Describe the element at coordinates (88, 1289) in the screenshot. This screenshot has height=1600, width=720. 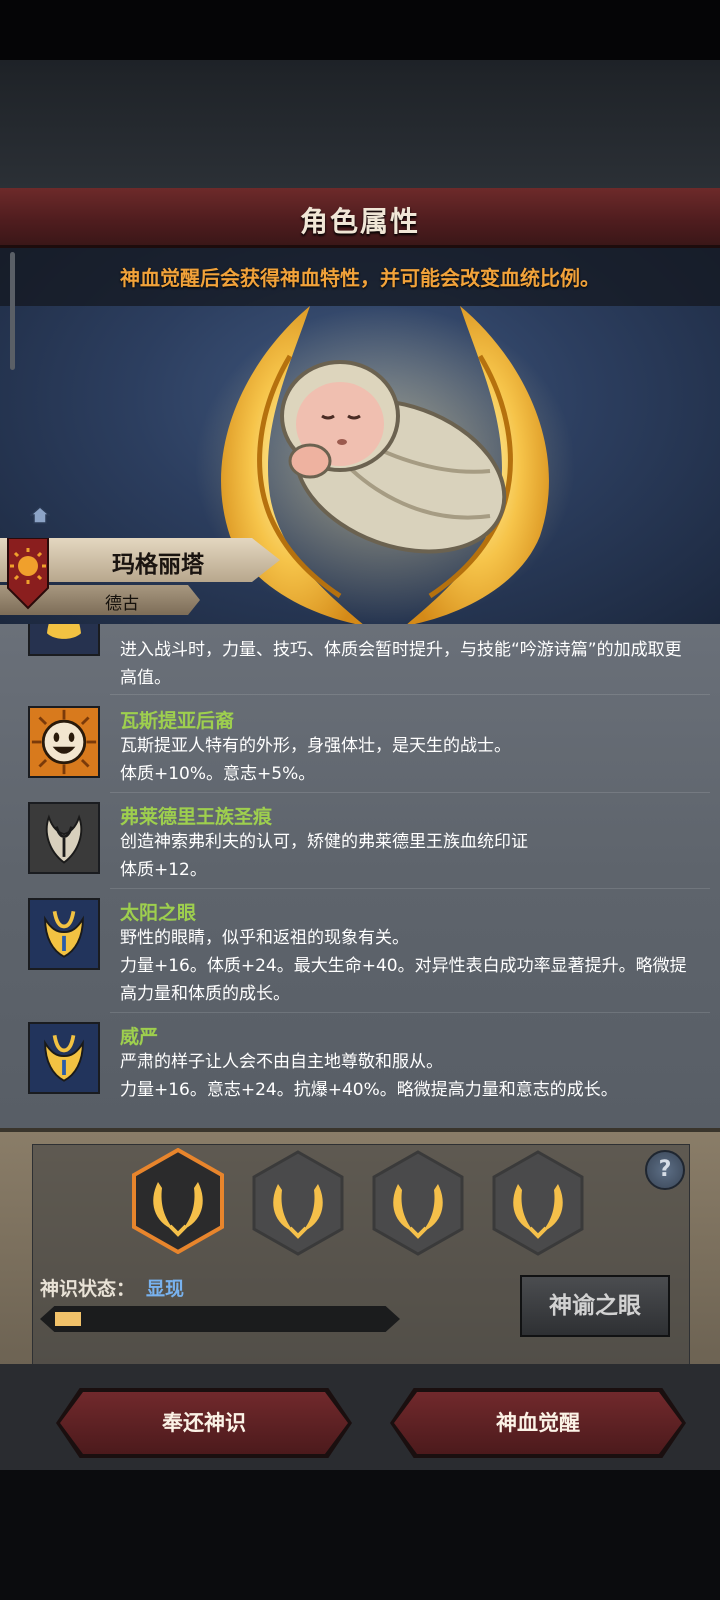
I see `divine-status-label: 神识状态：` at that location.